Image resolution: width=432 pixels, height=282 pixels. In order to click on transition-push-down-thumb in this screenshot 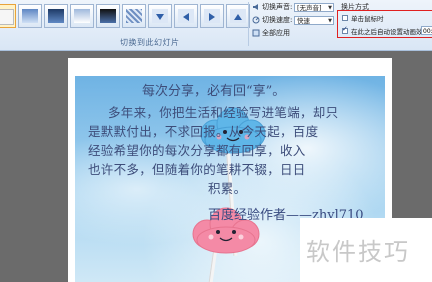, I will do `click(160, 16)`.